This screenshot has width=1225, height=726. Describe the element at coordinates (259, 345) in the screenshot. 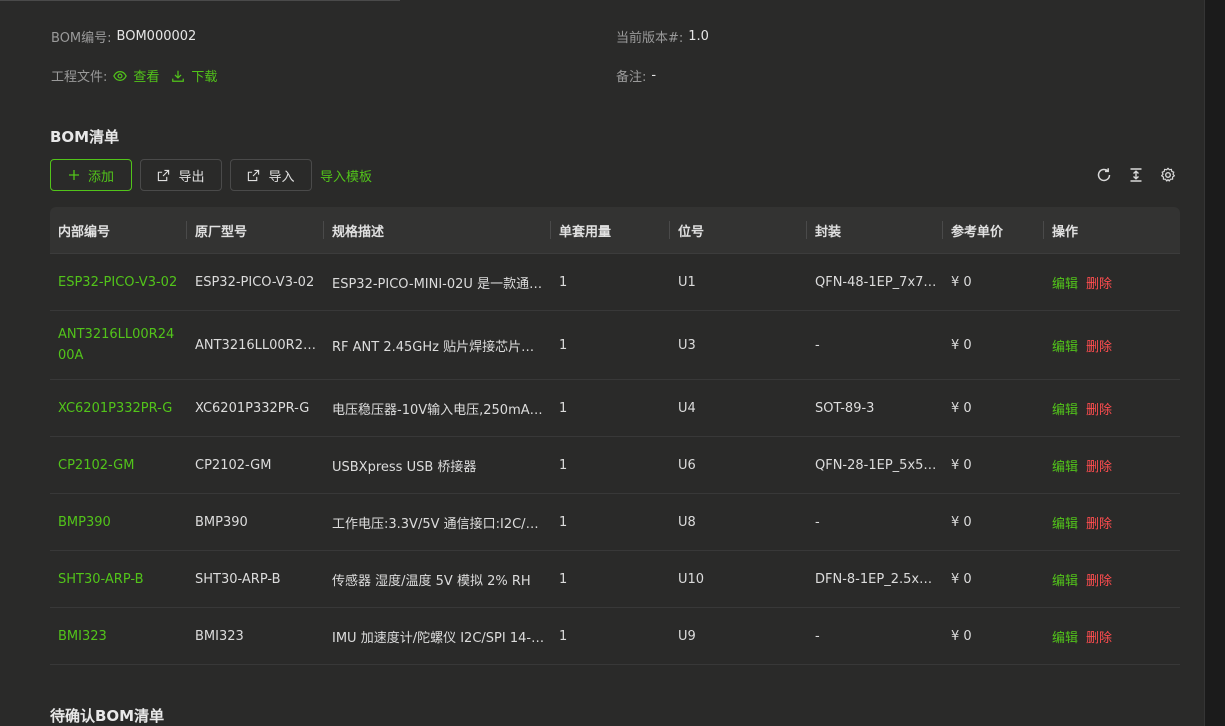

I see `cell-model: ANT3216LL00R2400A` at that location.